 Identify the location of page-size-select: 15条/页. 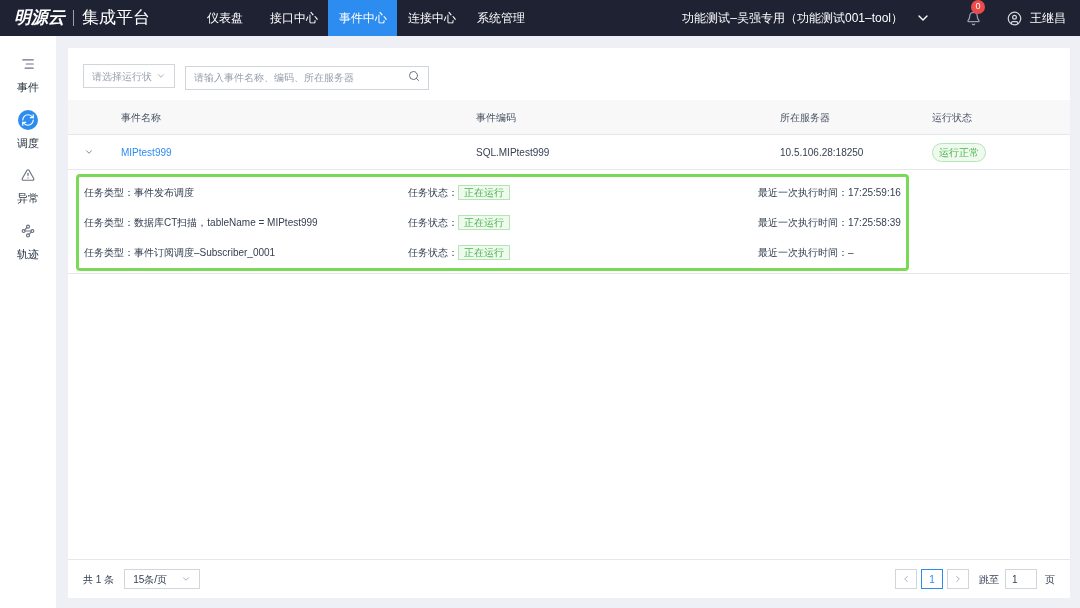
(162, 579).